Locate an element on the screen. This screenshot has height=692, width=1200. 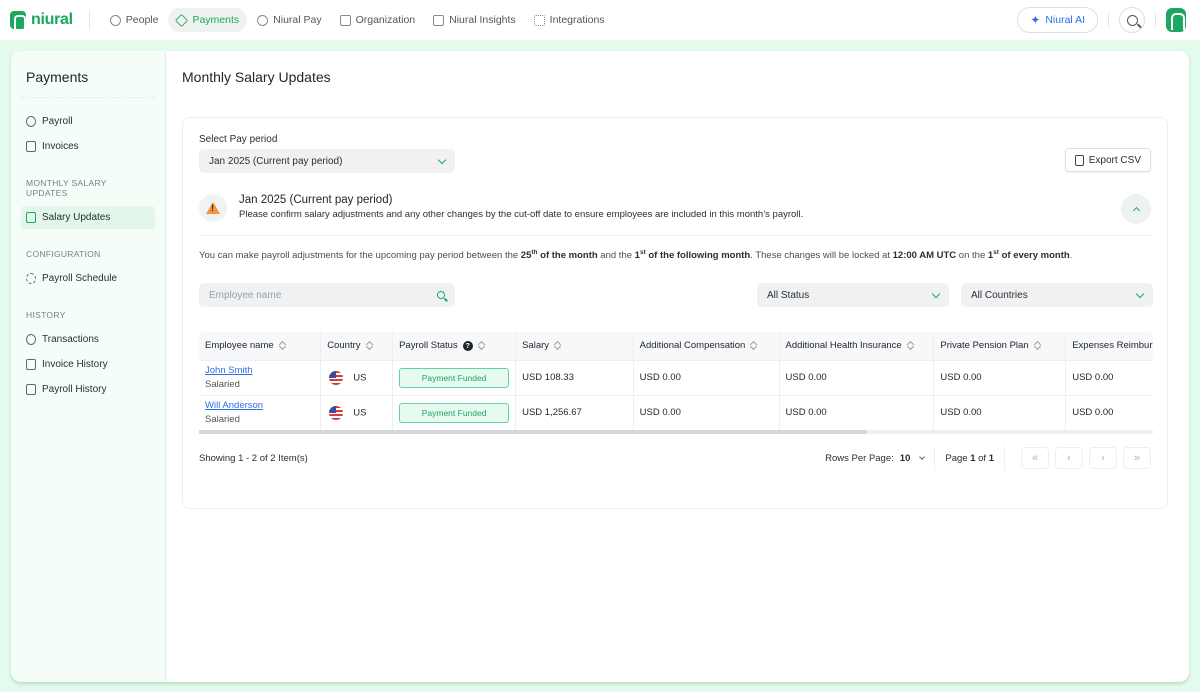
sidebar-item-invoices: Invoices is located at coordinates (88, 146).